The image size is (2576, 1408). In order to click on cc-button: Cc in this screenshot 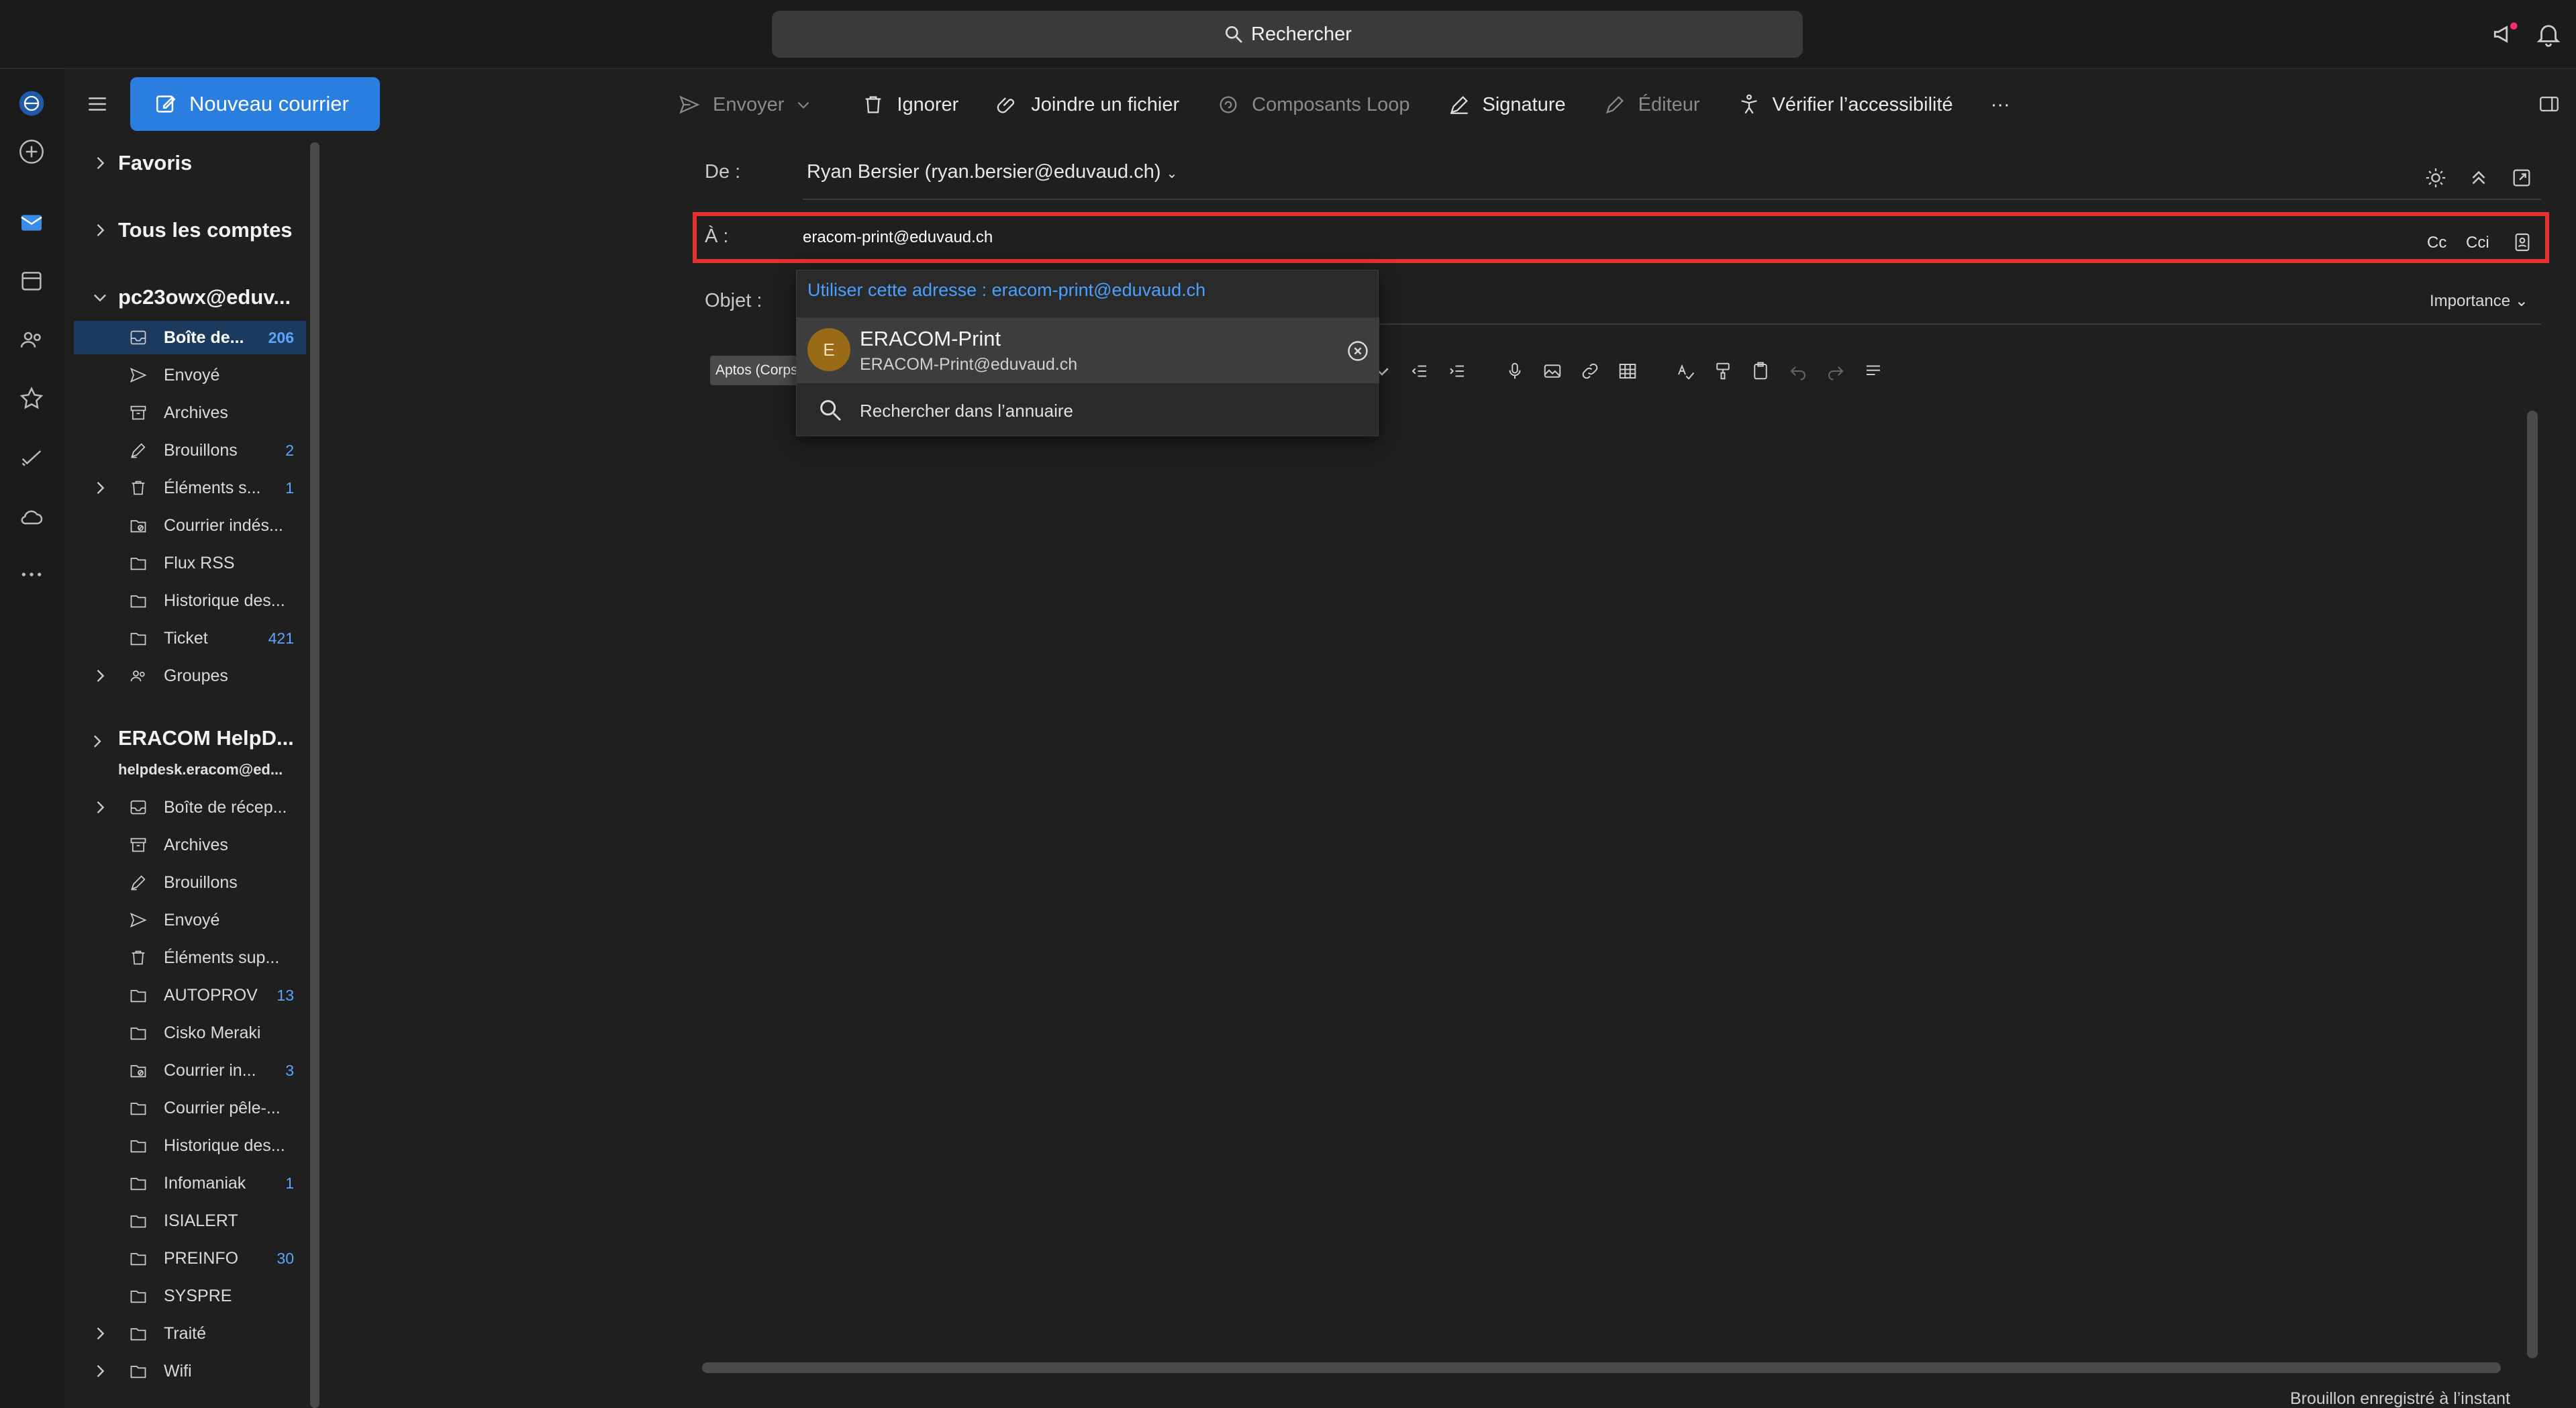, I will do `click(2436, 243)`.